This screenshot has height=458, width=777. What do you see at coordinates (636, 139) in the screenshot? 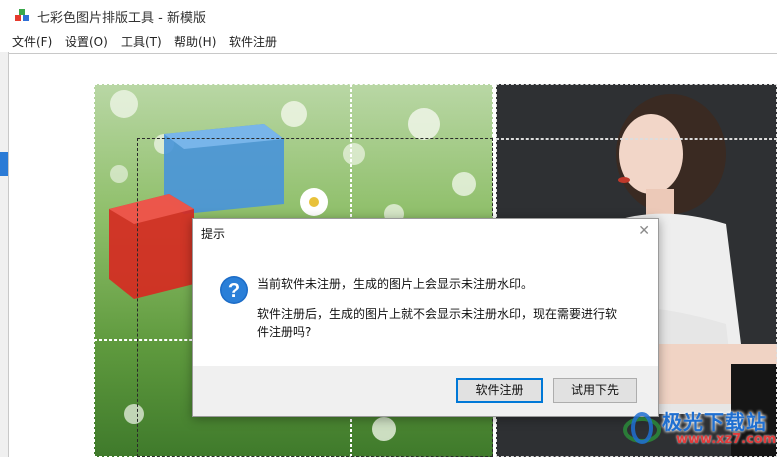
I see `guide-horizontal-right` at bounding box center [636, 139].